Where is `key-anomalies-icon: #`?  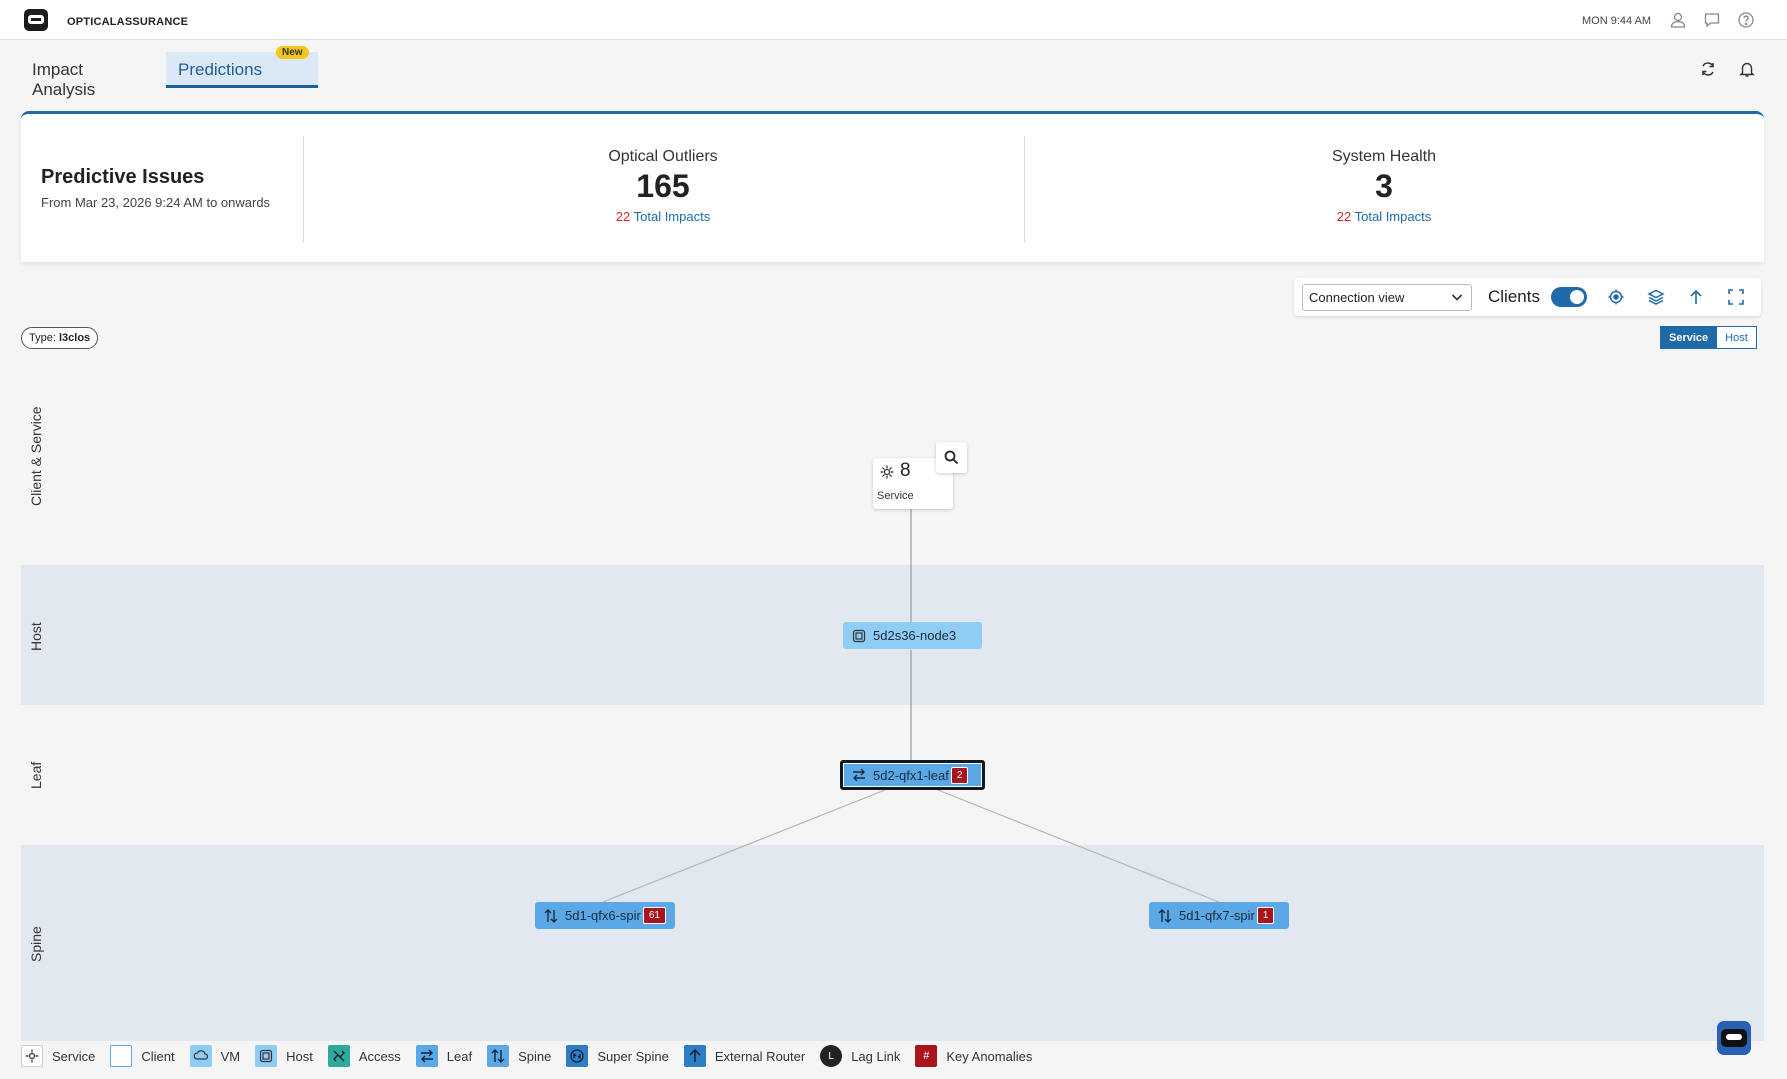 key-anomalies-icon: # is located at coordinates (926, 1056).